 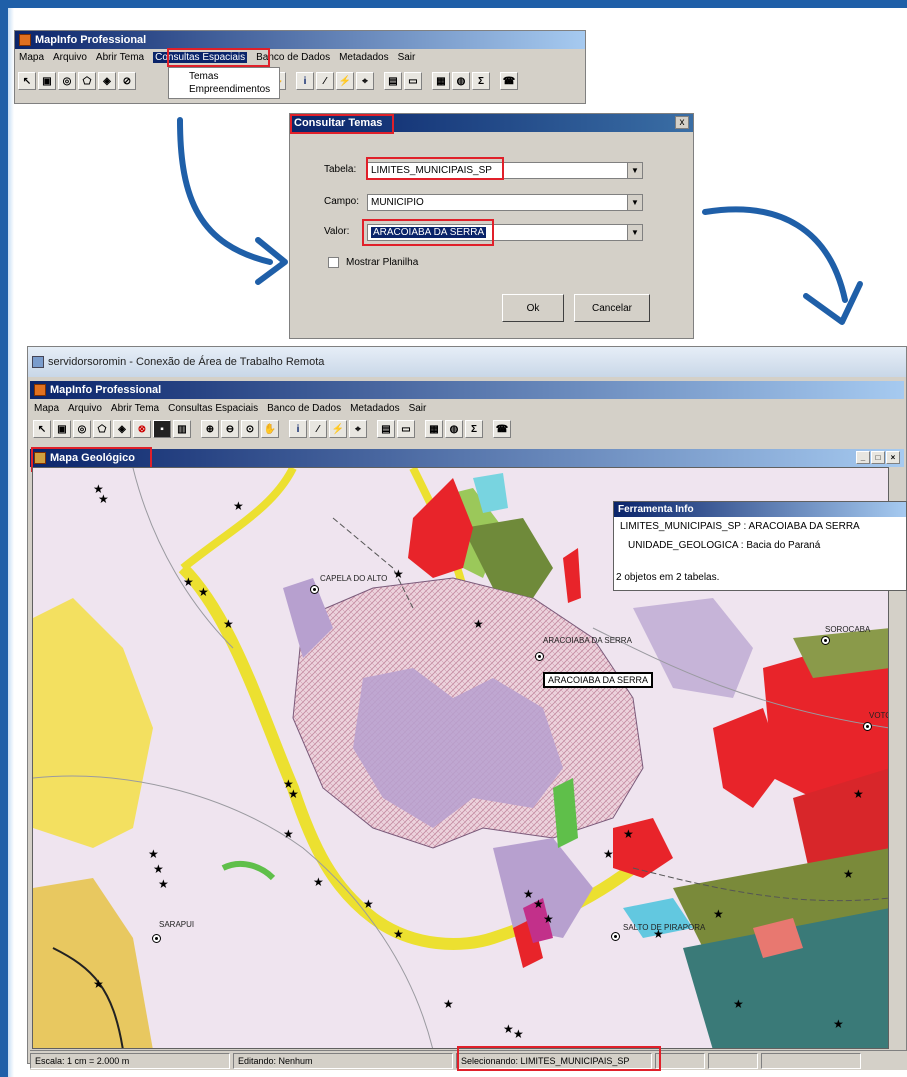 I want to click on label-aracoiaba: ARACOIABA DA SERRA, so click(x=587, y=640).